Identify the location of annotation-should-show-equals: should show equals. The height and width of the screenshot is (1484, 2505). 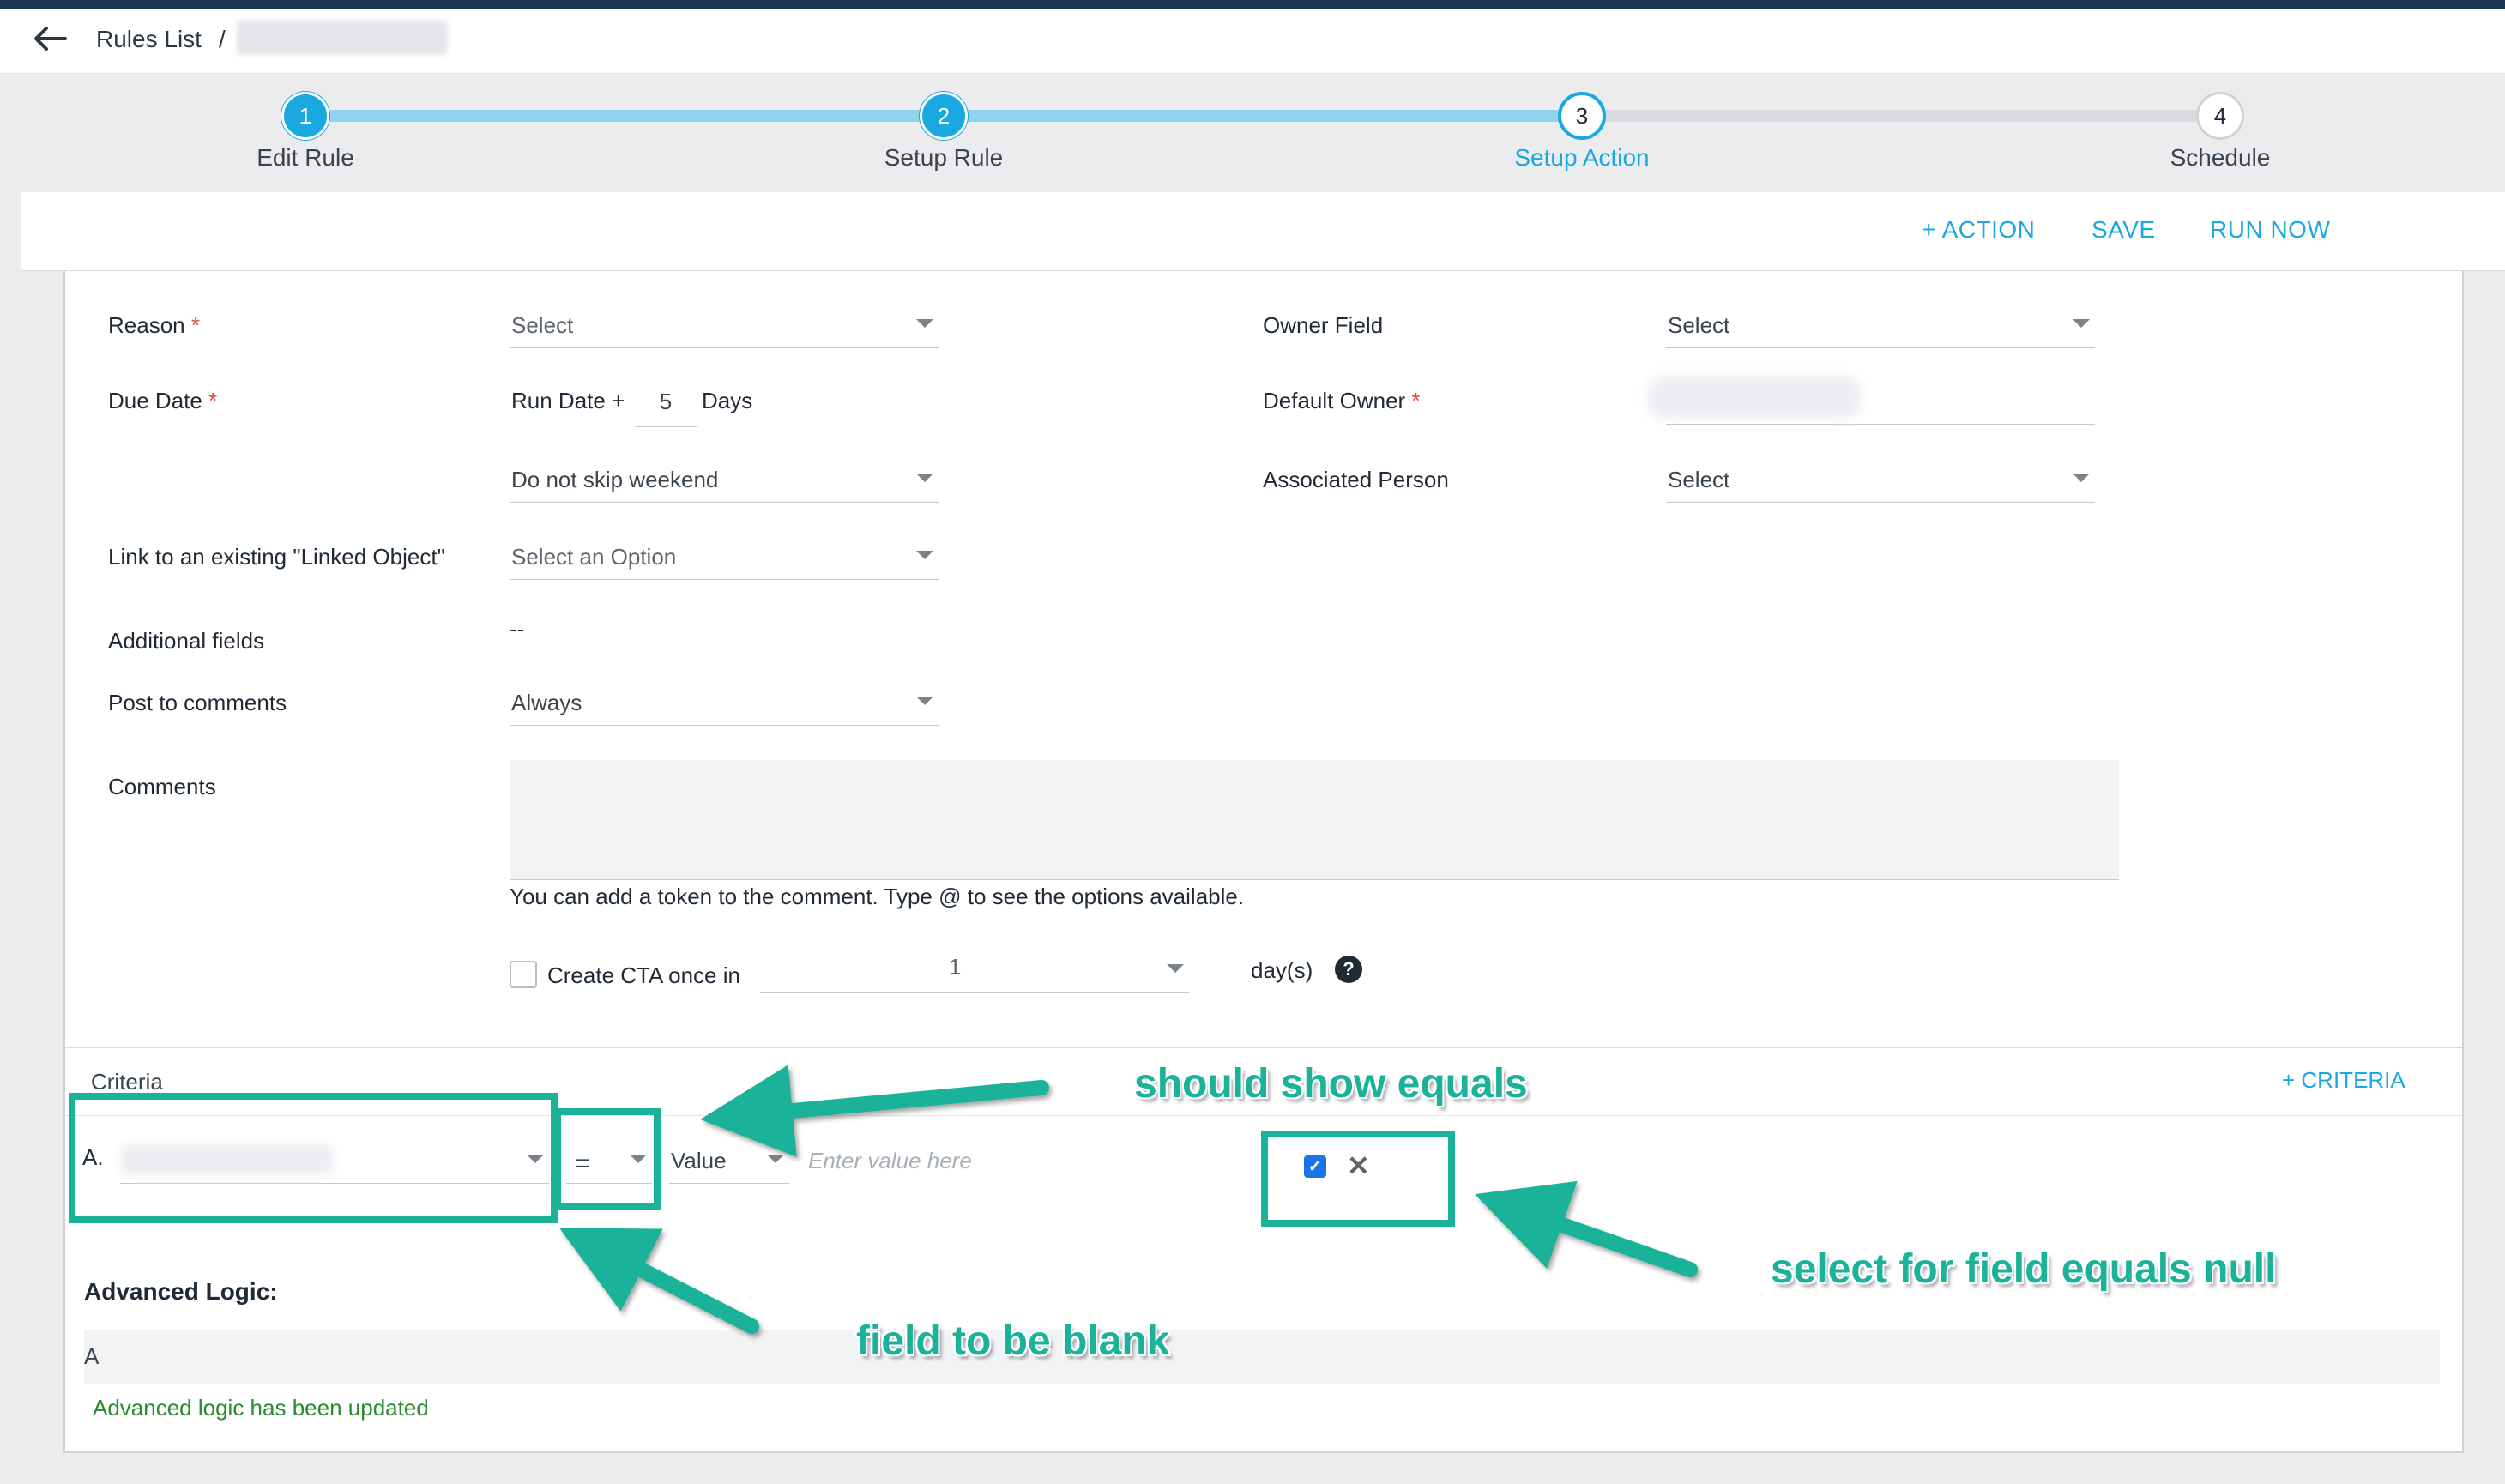
(1331, 1084).